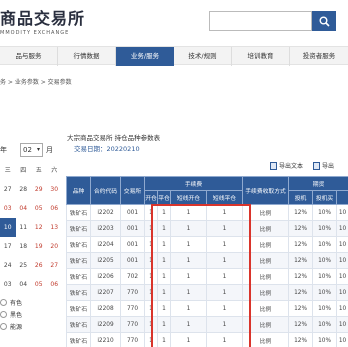 This screenshot has width=348, height=347. I want to click on column-header: 开仓, so click(151, 197).